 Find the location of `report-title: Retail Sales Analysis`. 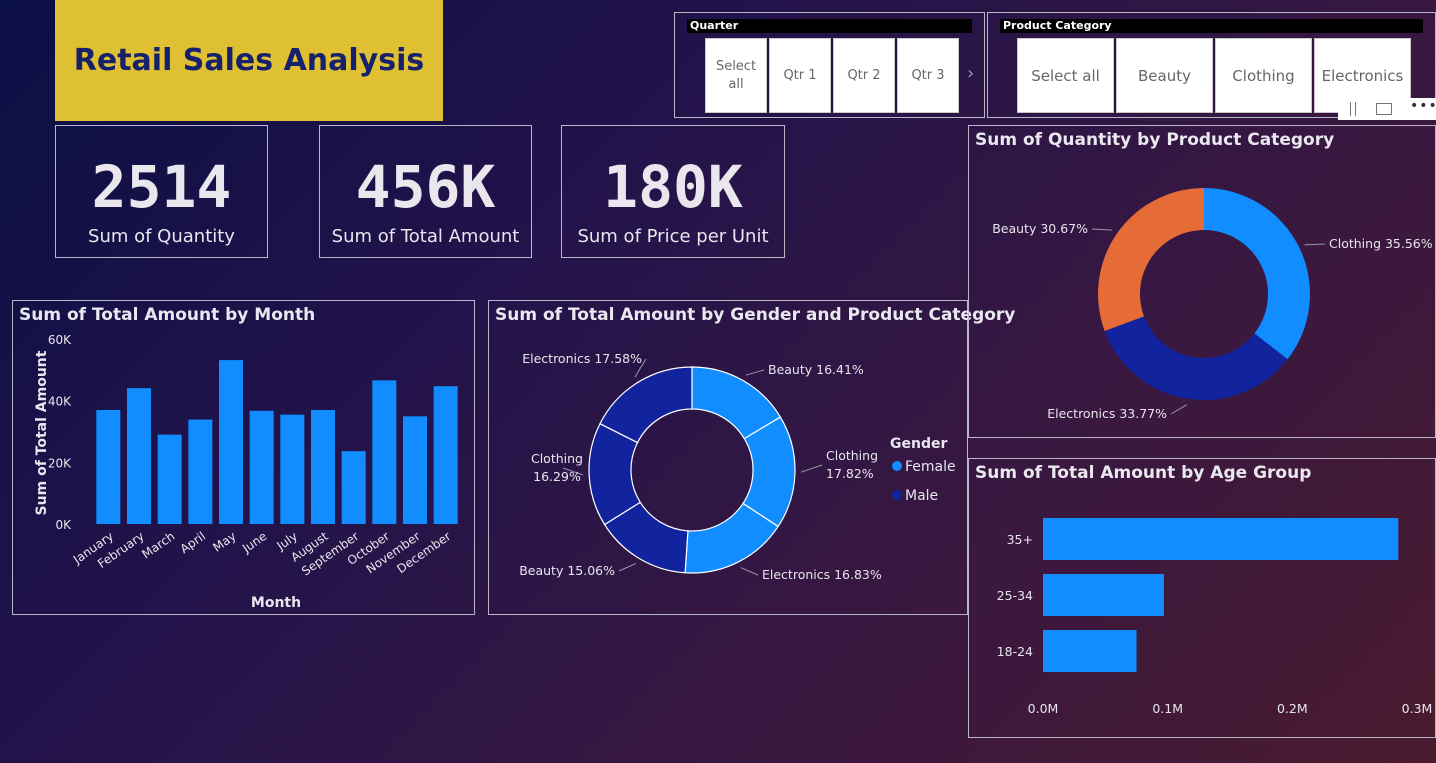

report-title: Retail Sales Analysis is located at coordinates (249, 60).